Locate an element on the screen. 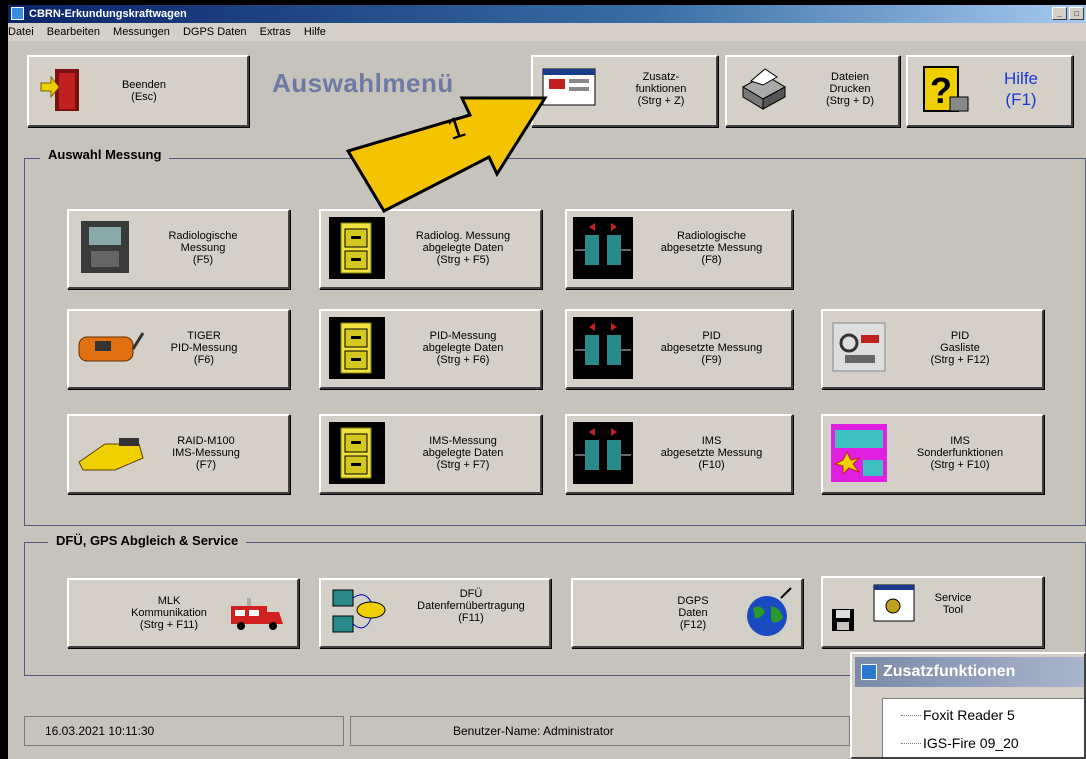  print-files-button: Dateien Drucken (Strg + D) is located at coordinates (812, 91).